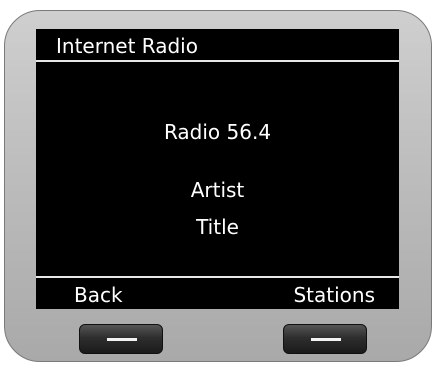  I want to click on title-bar: Internet Radio, so click(217, 45).